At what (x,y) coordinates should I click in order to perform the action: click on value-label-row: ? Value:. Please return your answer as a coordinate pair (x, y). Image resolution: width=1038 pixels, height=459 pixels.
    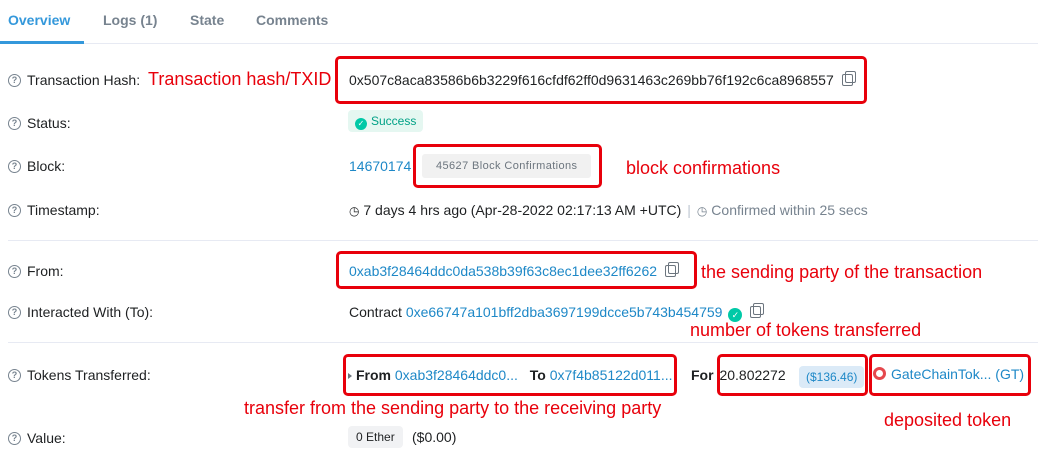
    Looking at the image, I should click on (37, 438).